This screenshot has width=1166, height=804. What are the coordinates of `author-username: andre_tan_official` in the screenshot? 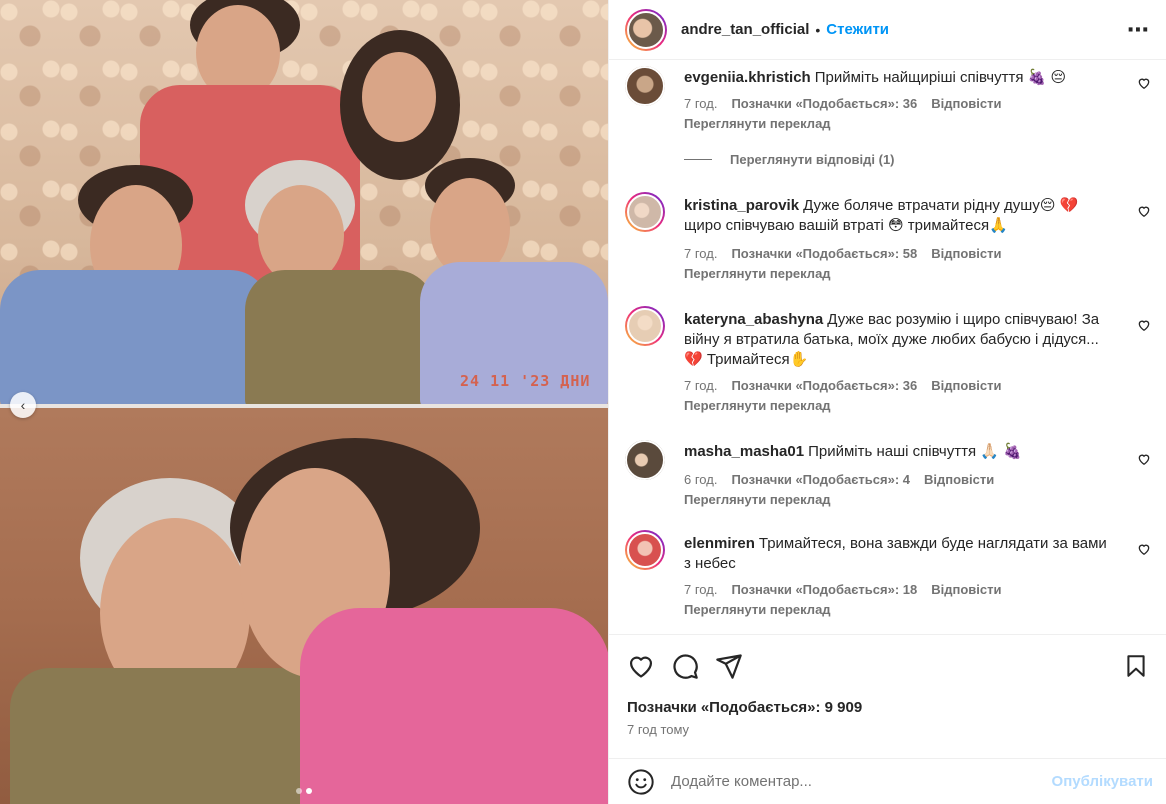 It's located at (745, 29).